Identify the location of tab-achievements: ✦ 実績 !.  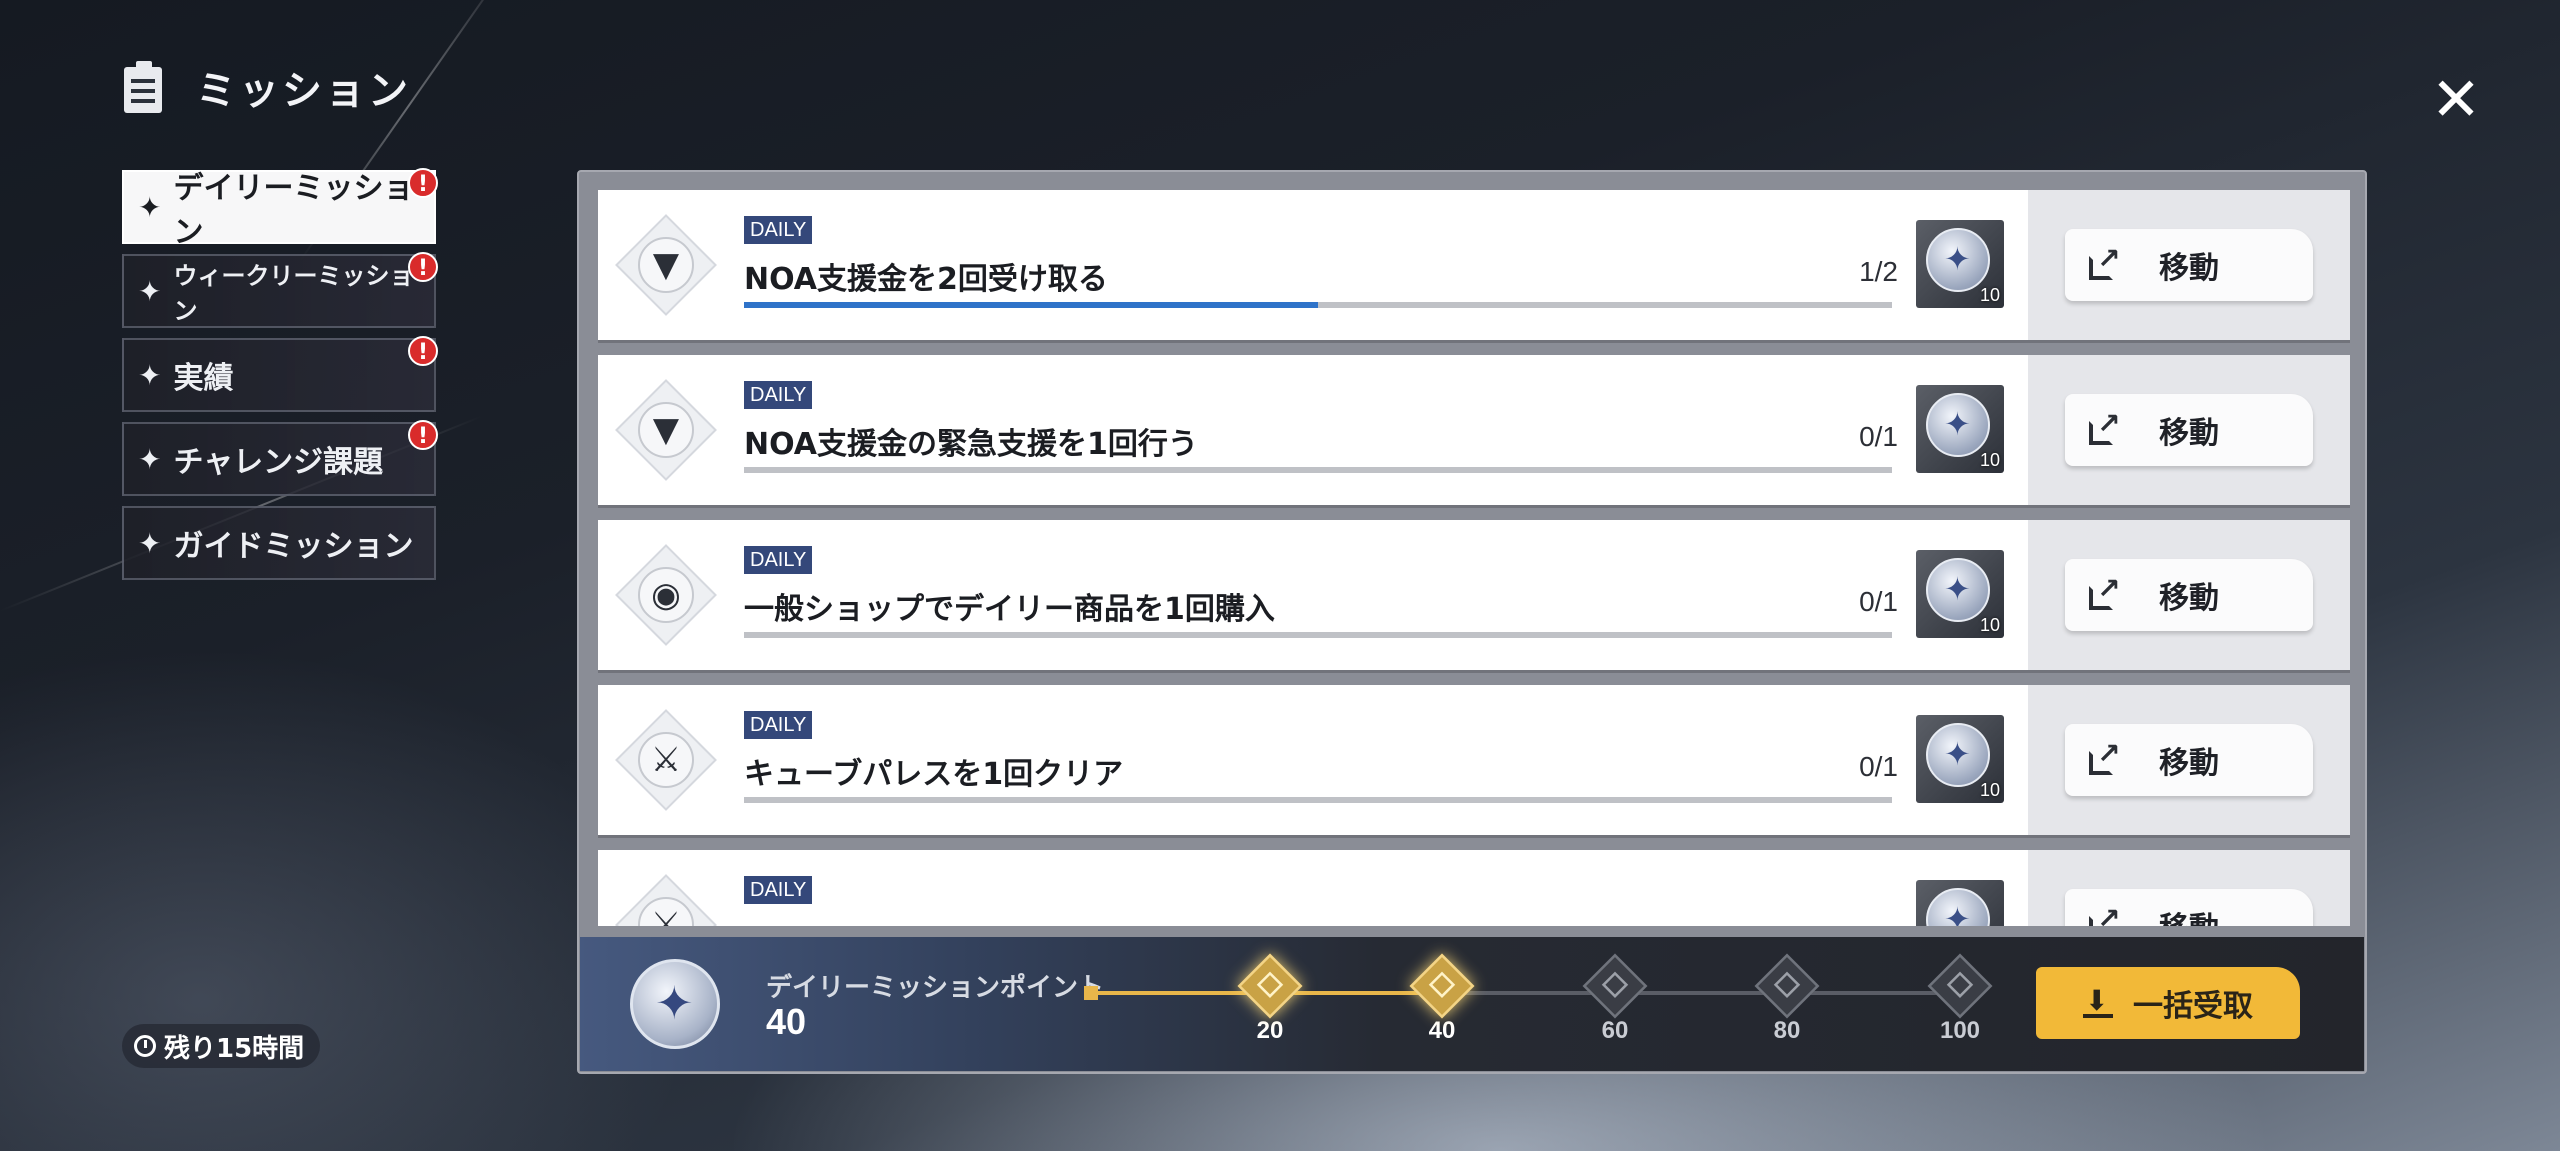
(280, 374).